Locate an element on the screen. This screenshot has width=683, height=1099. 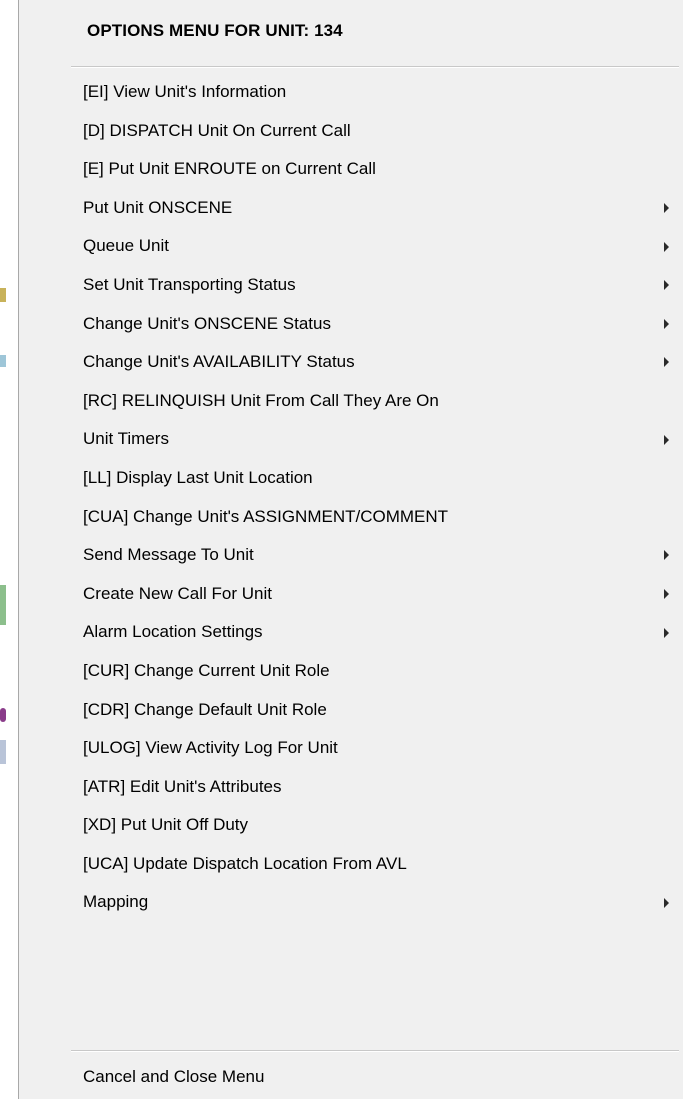
menu-item: Send Message To Unit is located at coordinates (377, 555).